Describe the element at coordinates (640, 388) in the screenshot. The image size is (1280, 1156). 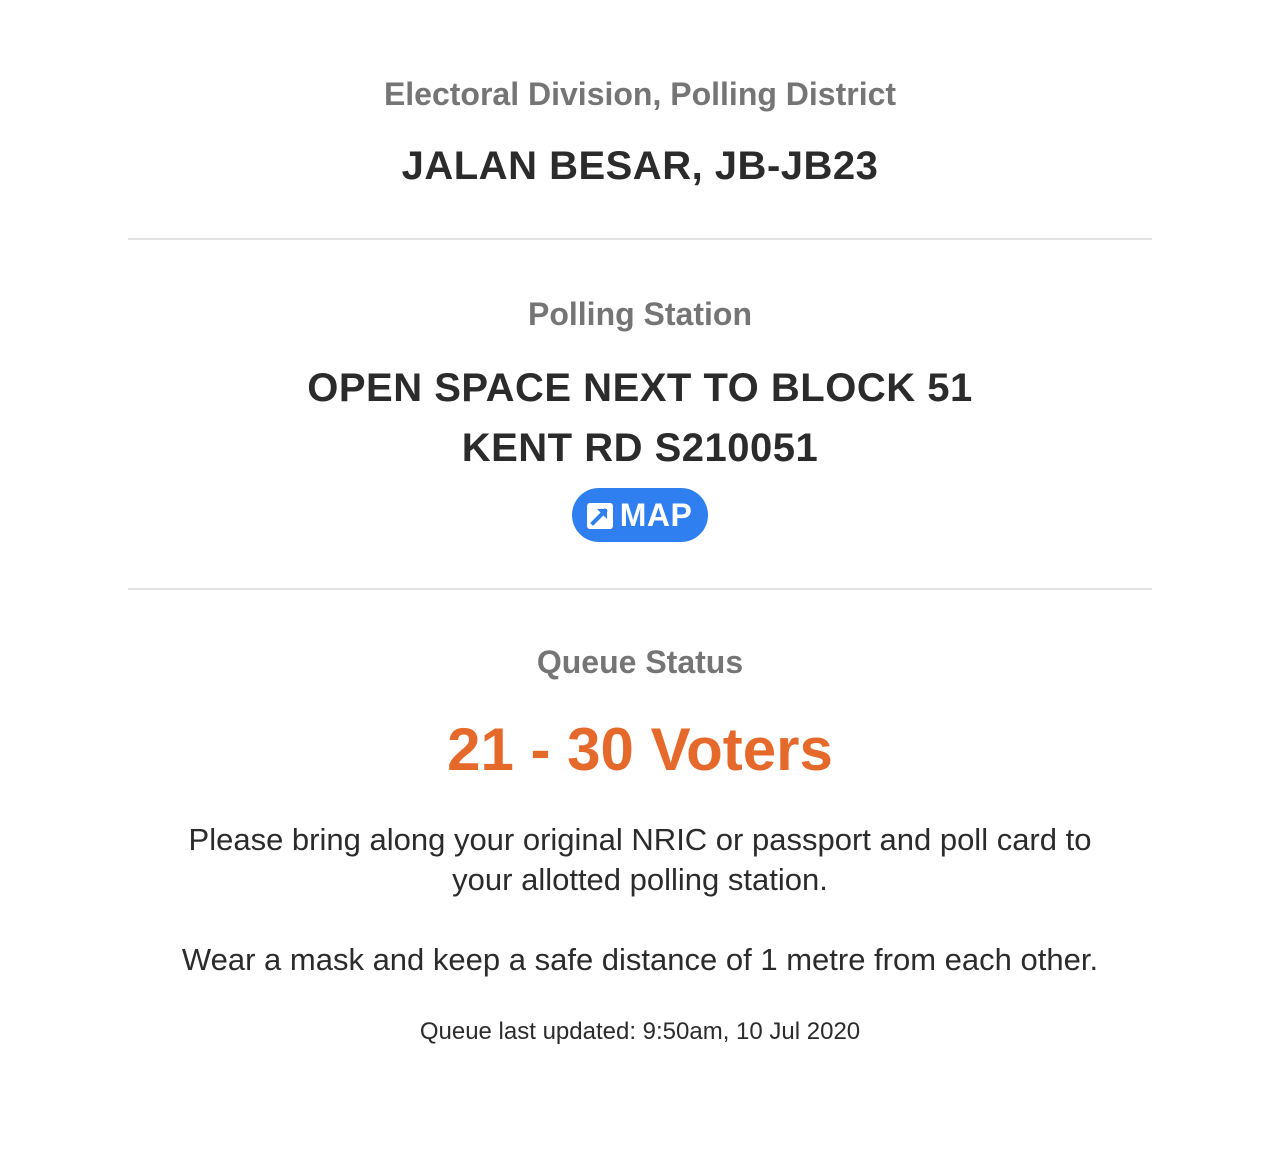
I see `polling-station-address-line1: OPEN SPACE NEXT TO BLOCK 51` at that location.